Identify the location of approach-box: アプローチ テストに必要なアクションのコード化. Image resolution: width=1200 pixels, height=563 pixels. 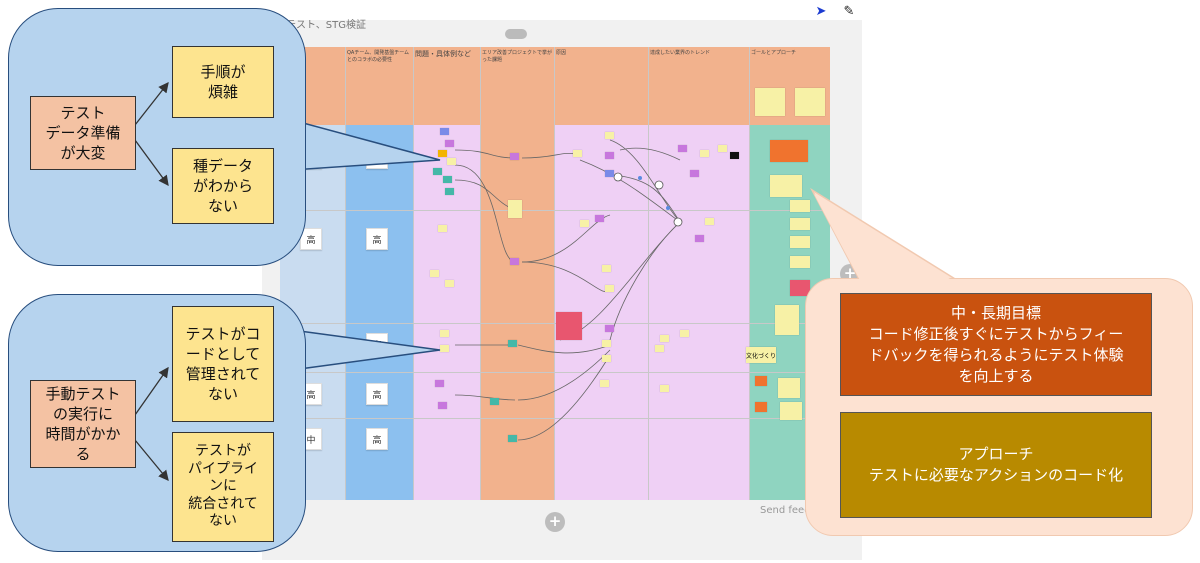
(996, 465).